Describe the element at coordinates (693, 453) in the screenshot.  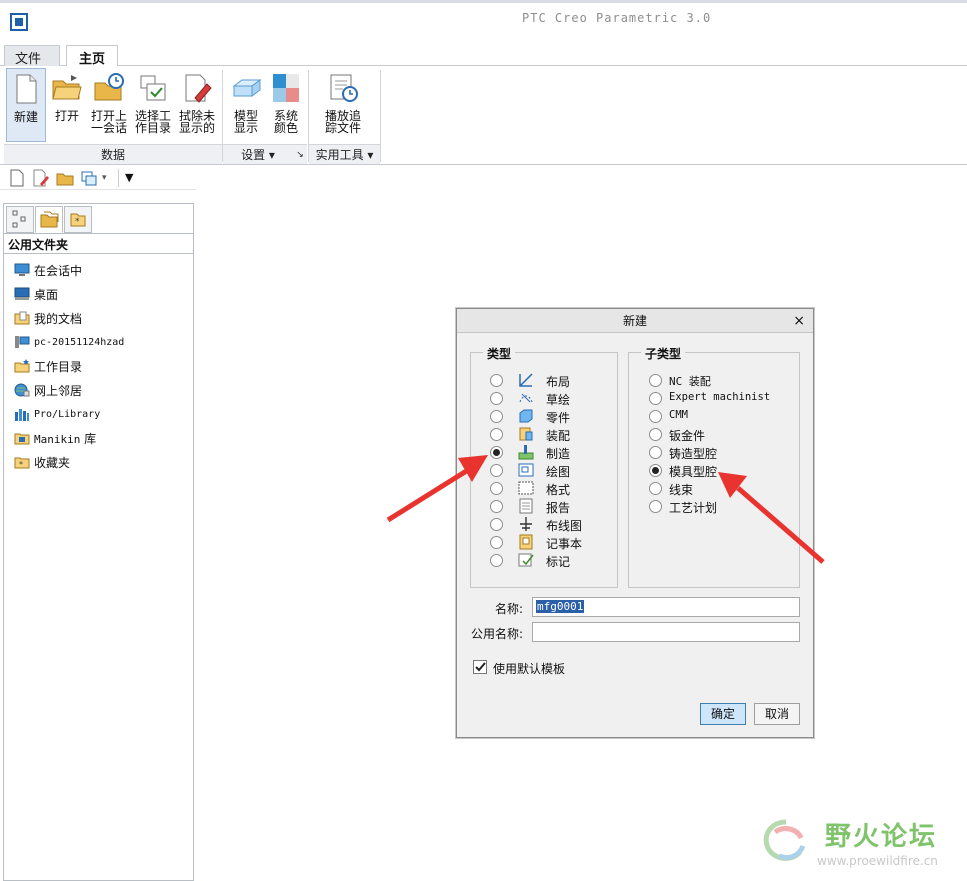
I see `subtype-label: 铸造型腔` at that location.